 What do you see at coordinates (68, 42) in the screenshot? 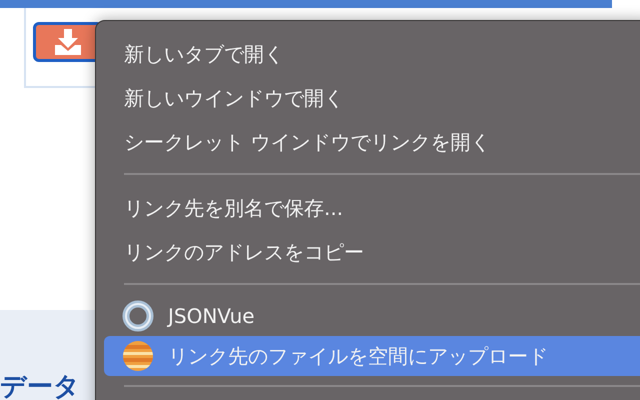
I see `download-icon` at bounding box center [68, 42].